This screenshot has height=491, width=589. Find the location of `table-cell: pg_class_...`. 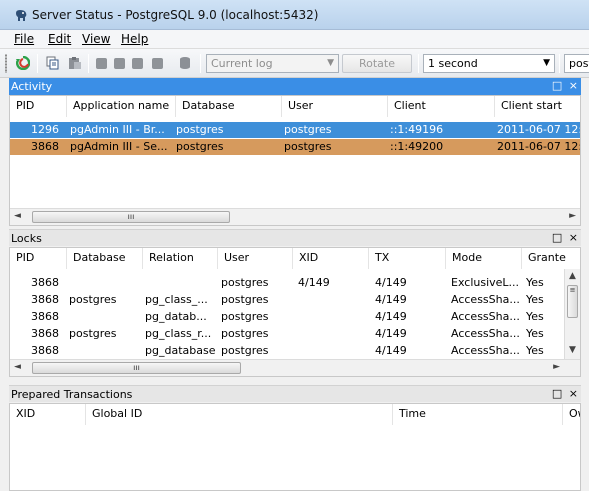

table-cell: pg_class_... is located at coordinates (176, 299).